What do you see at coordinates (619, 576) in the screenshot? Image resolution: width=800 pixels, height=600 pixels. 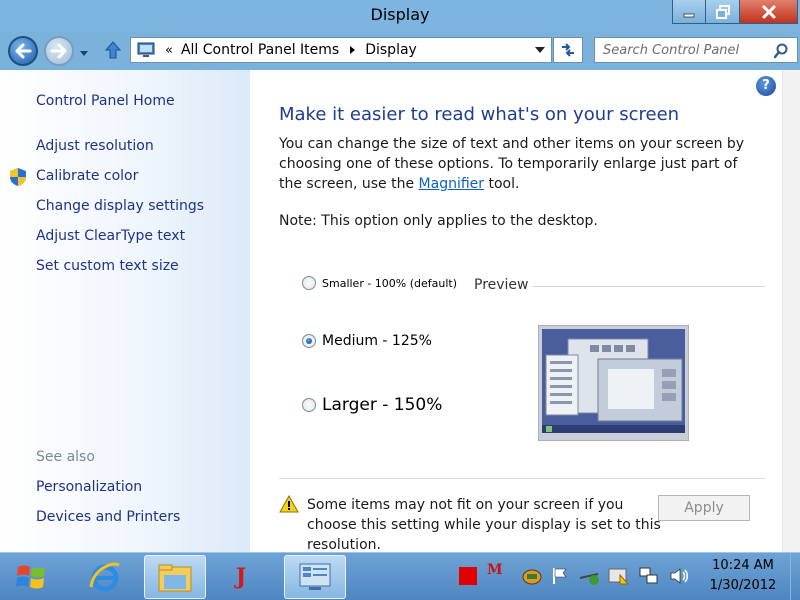 I see `windows-update-icon` at bounding box center [619, 576].